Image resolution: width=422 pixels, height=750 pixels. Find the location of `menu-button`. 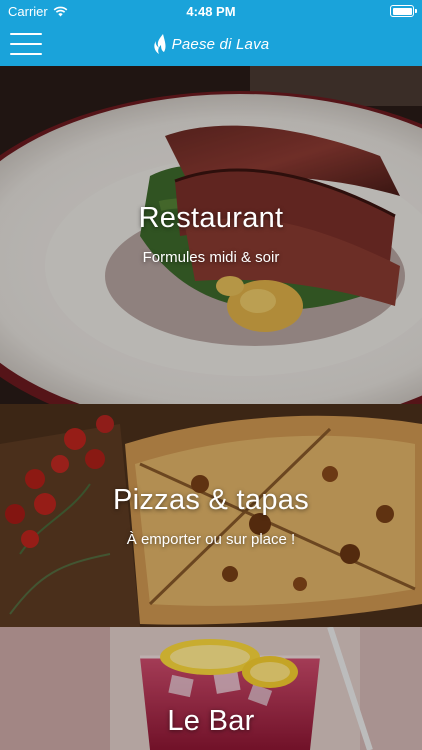

menu-button is located at coordinates (26, 44).